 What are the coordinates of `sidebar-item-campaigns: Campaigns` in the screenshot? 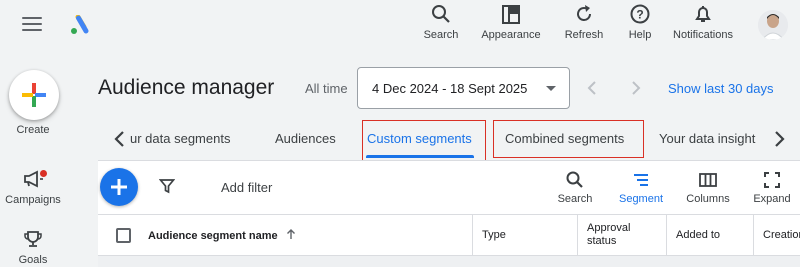 It's located at (33, 188).